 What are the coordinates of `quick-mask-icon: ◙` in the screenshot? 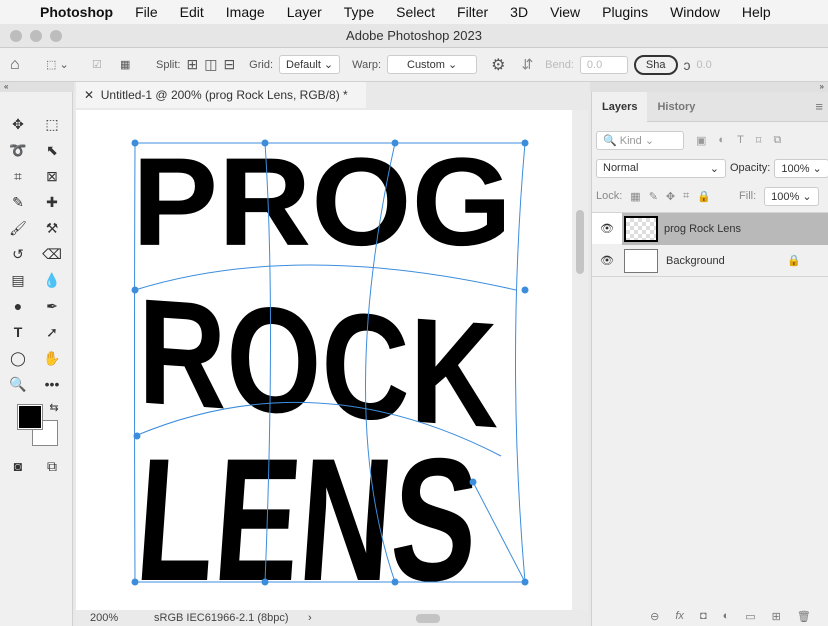 It's located at (18, 466).